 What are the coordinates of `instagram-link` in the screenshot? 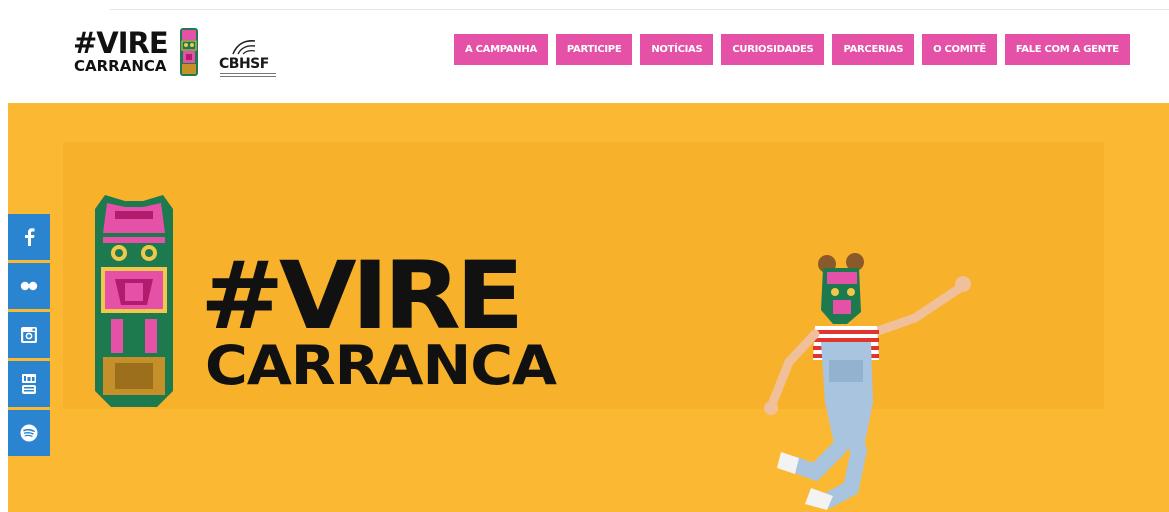 It's located at (29, 335).